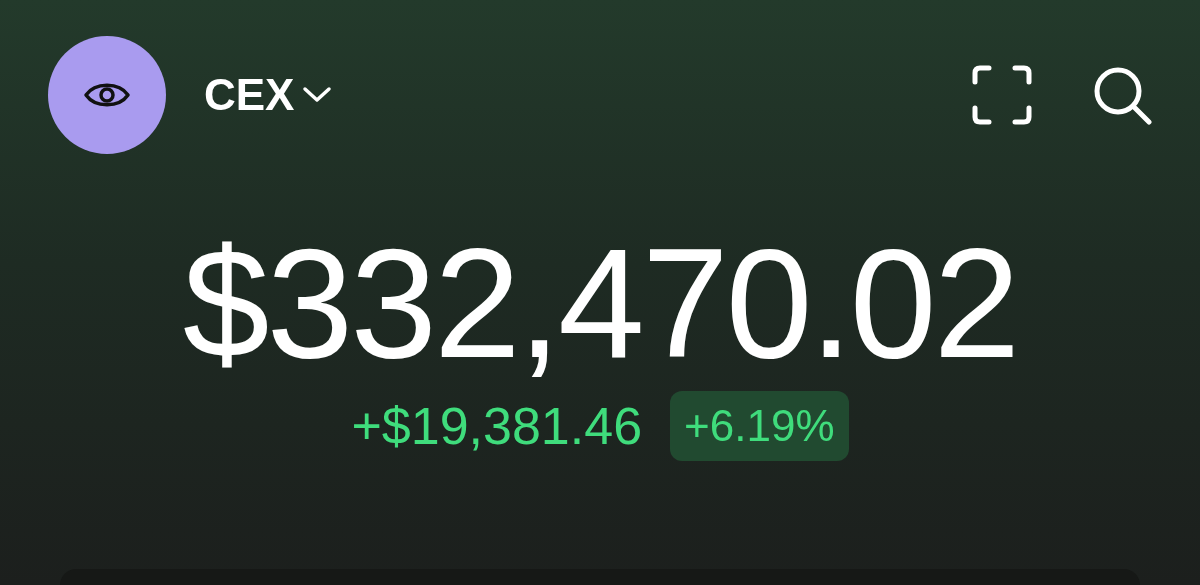 This screenshot has height=585, width=1200. Describe the element at coordinates (497, 426) in the screenshot. I see `change-amount: +$19,381.46` at that location.